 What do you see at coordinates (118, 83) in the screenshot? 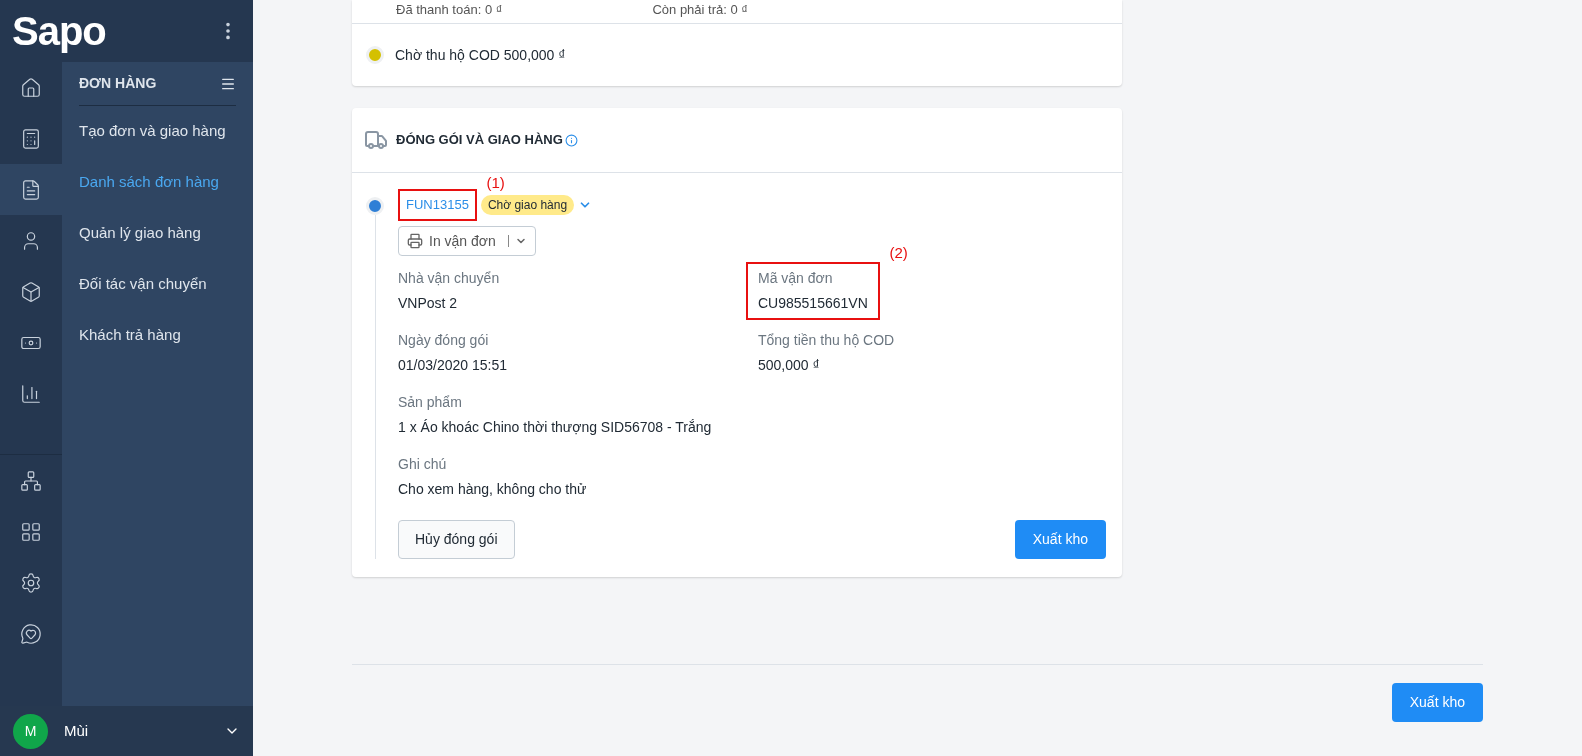
I see `menu-title: ĐƠN HÀNG` at bounding box center [118, 83].